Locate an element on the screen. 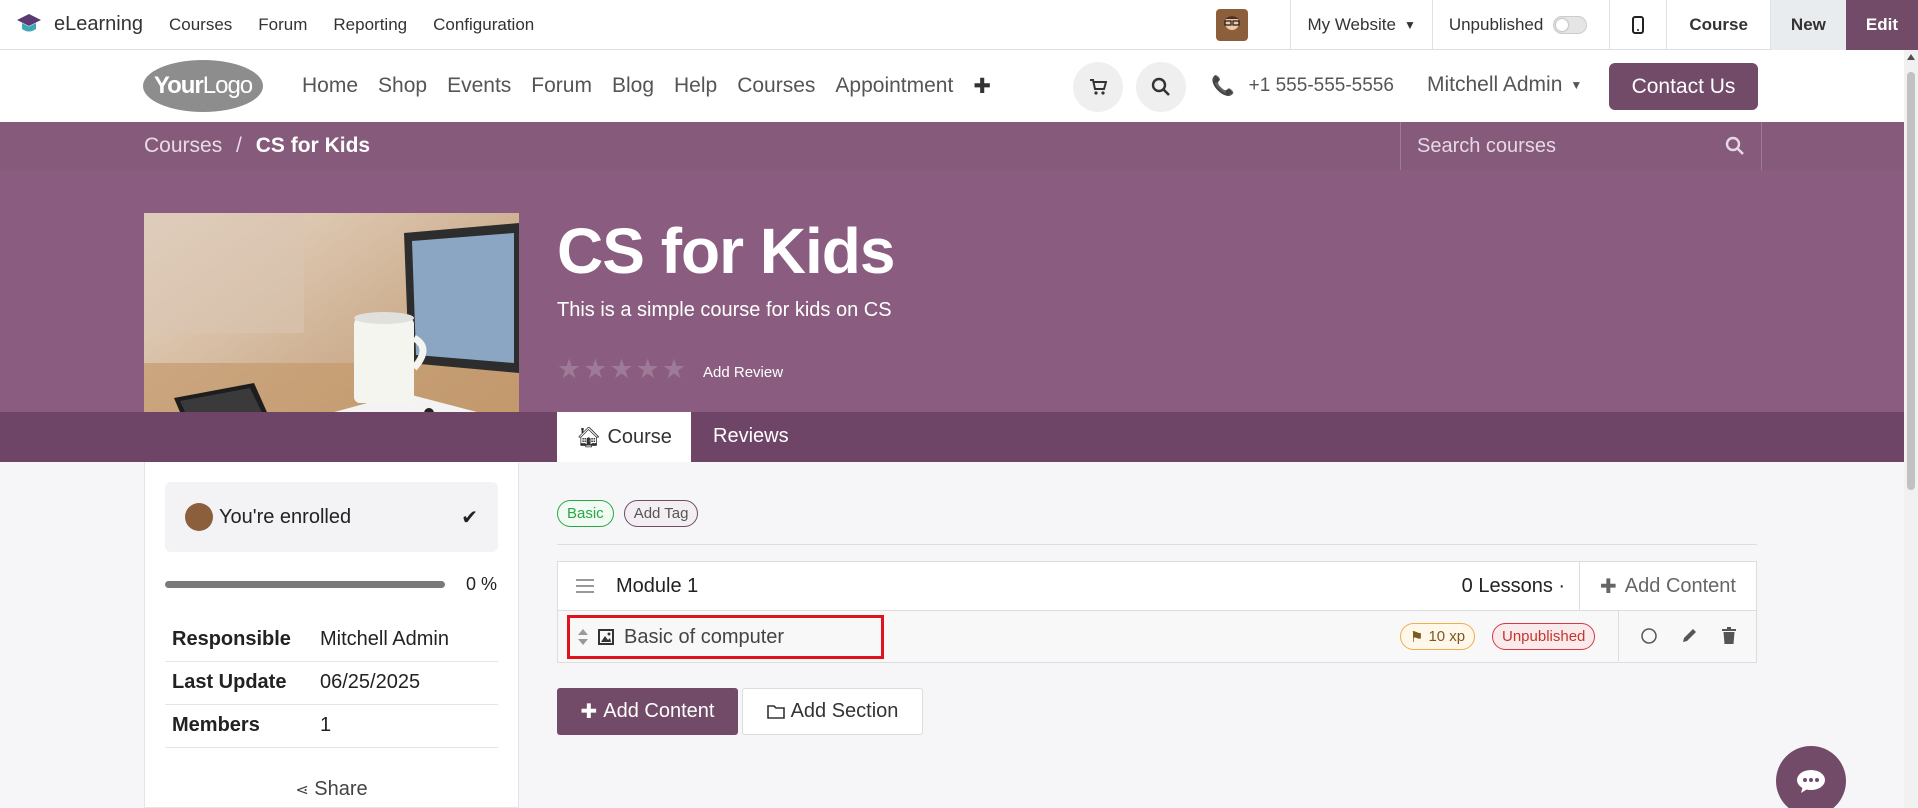  user-name: Mitchell Admin is located at coordinates (1495, 84).